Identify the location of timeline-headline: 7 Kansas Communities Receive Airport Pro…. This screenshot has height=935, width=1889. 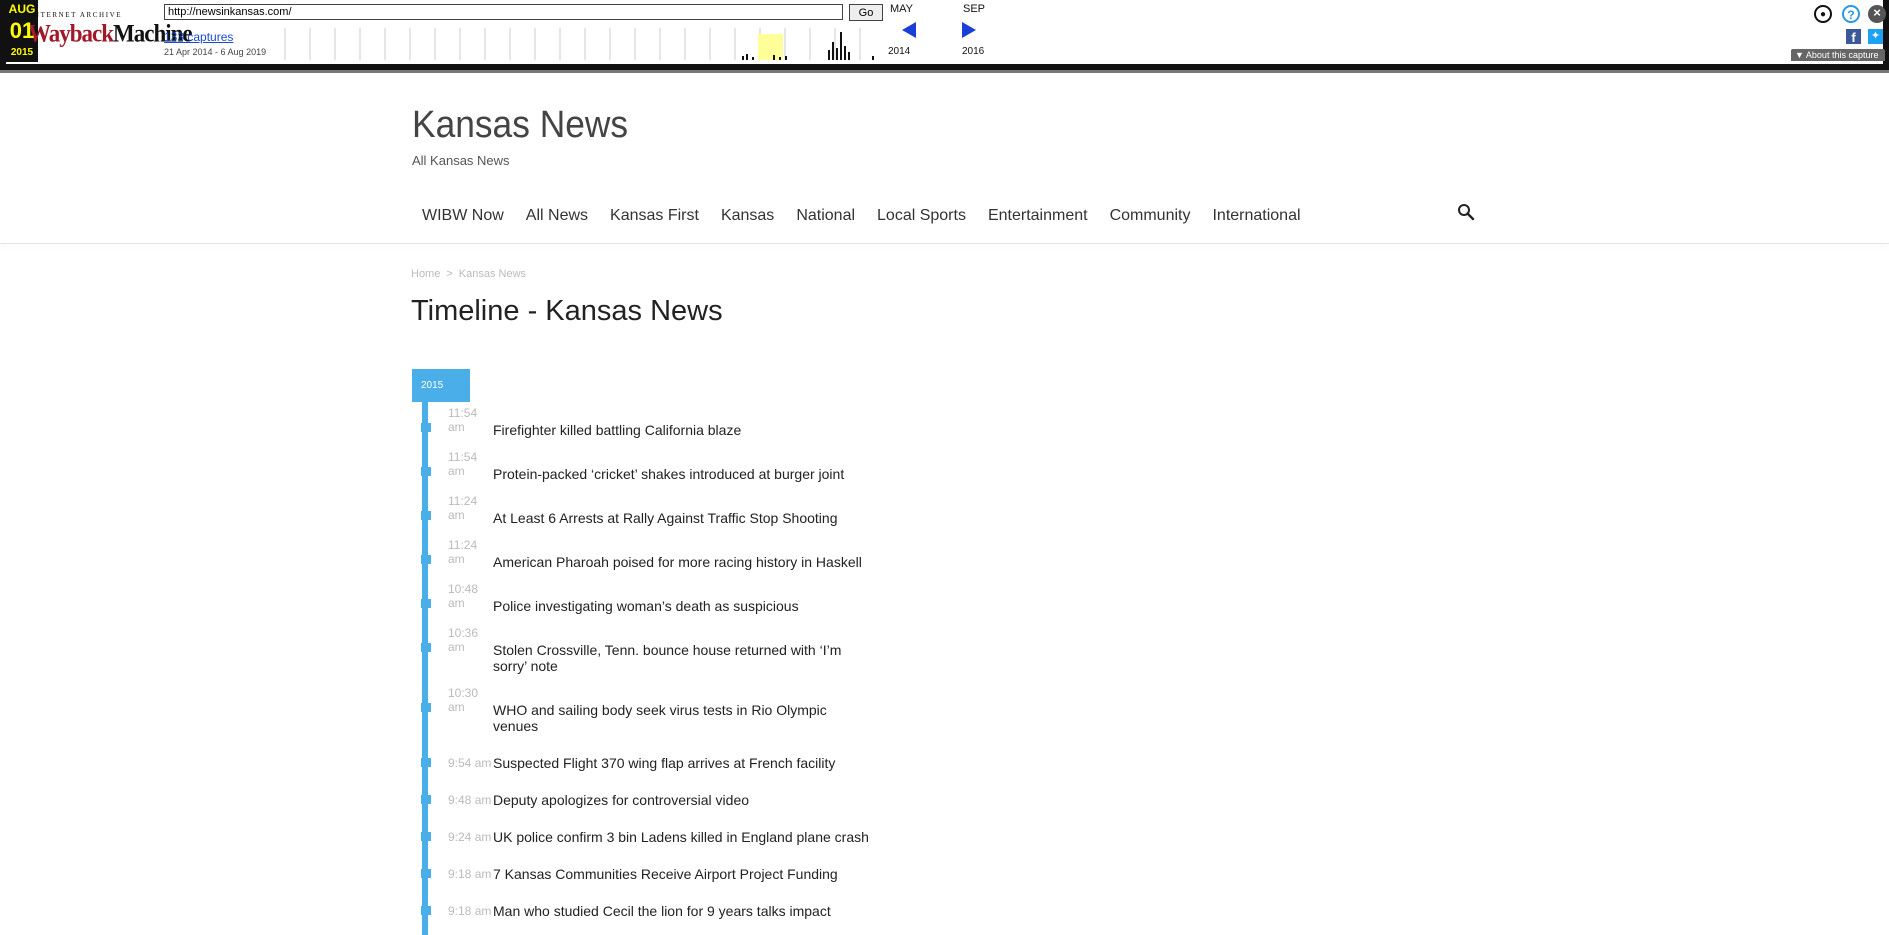
(693, 874).